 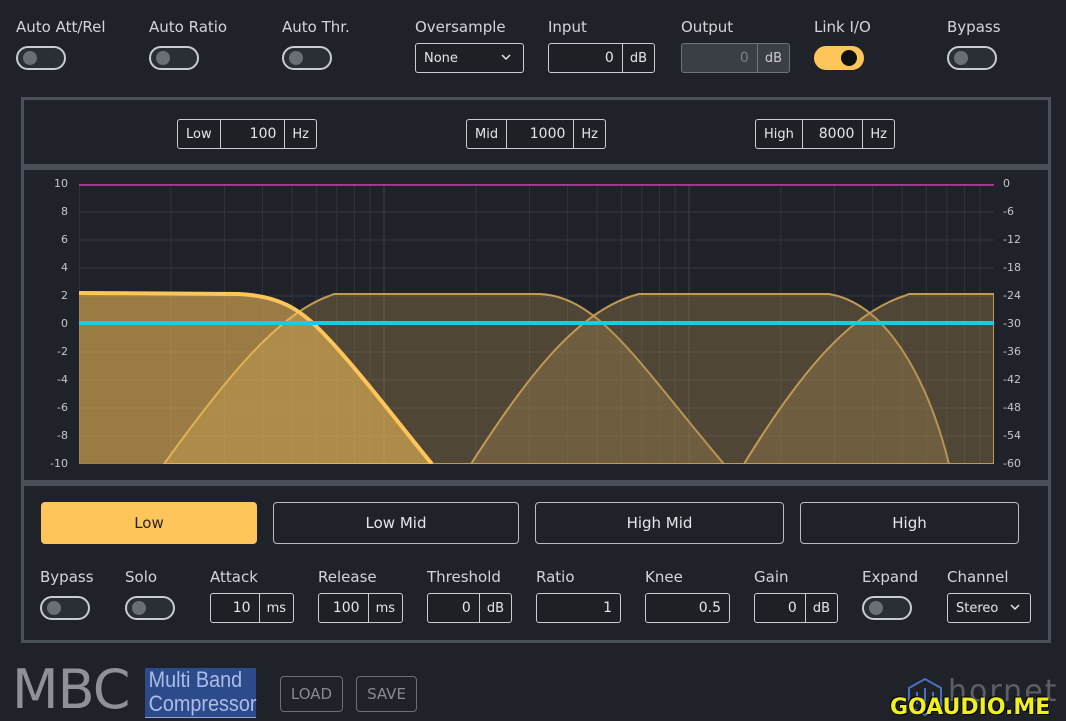 What do you see at coordinates (977, 608) in the screenshot?
I see `channel-value: Stereo` at bounding box center [977, 608].